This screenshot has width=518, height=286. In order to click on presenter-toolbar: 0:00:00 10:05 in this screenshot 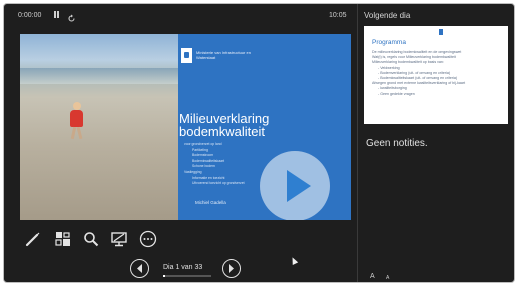, I will do `click(179, 14)`.